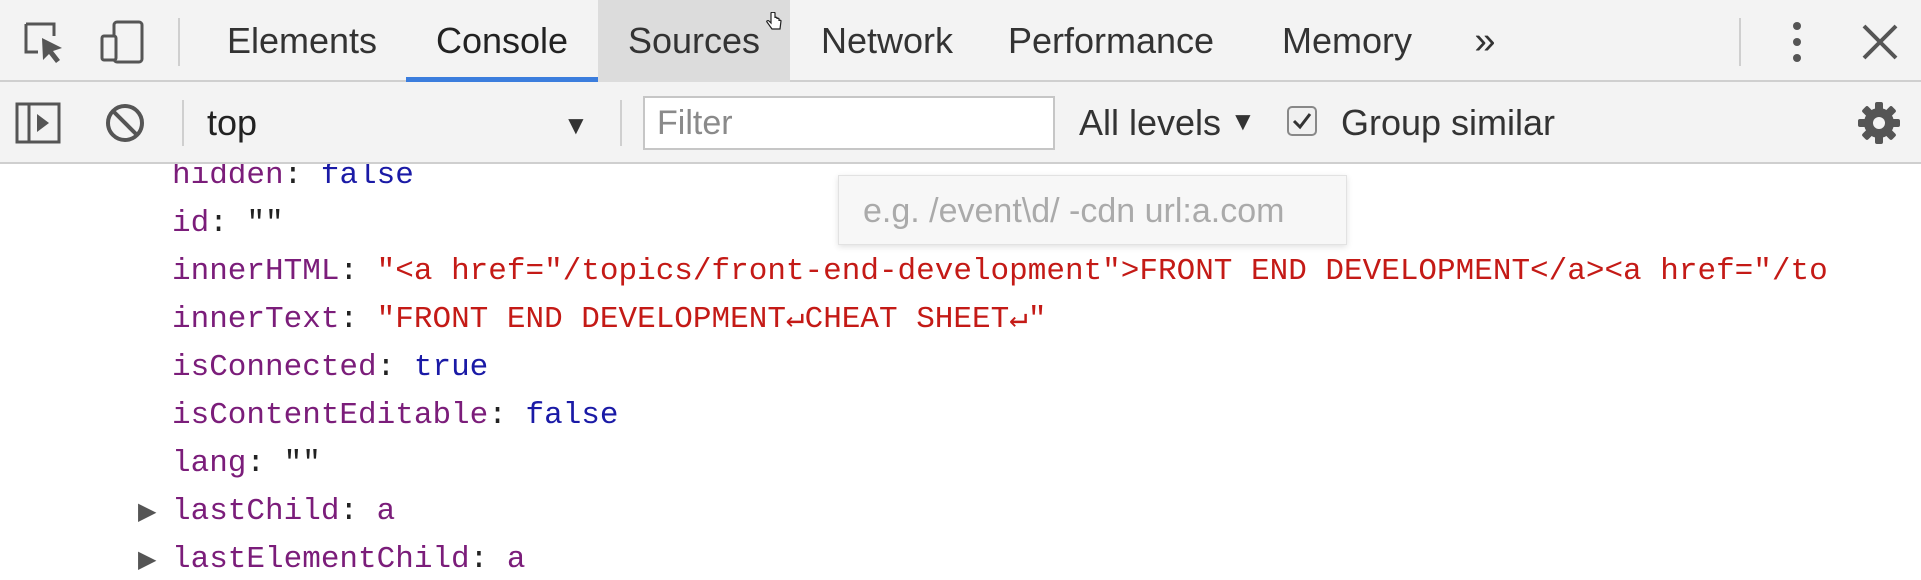 This screenshot has height=580, width=1921. What do you see at coordinates (125, 123) in the screenshot?
I see `clear-console-icon` at bounding box center [125, 123].